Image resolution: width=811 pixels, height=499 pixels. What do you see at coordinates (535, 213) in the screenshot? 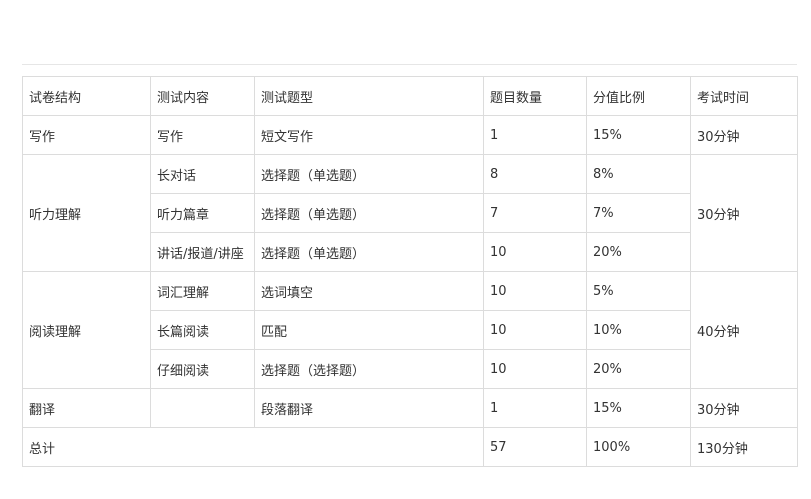
I see `cell-count: 7` at bounding box center [535, 213].